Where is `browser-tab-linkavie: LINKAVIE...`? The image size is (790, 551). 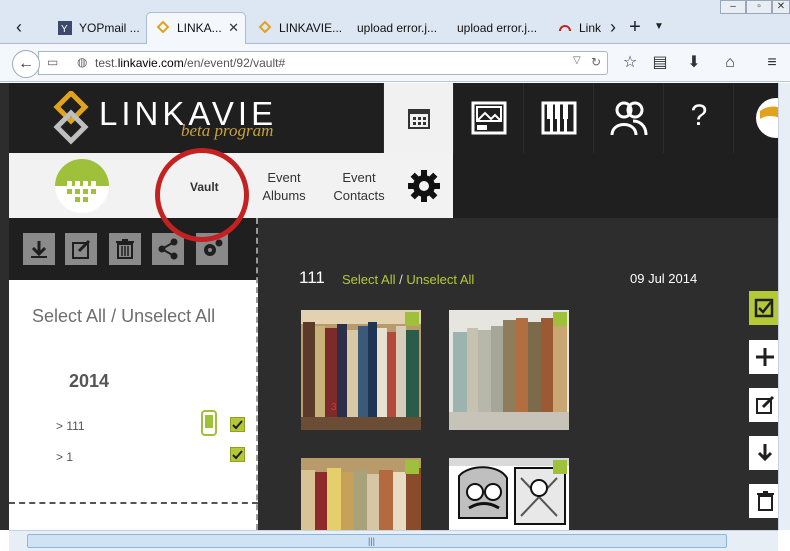
browser-tab-linkavie: LINKAVIE... is located at coordinates (297, 28).